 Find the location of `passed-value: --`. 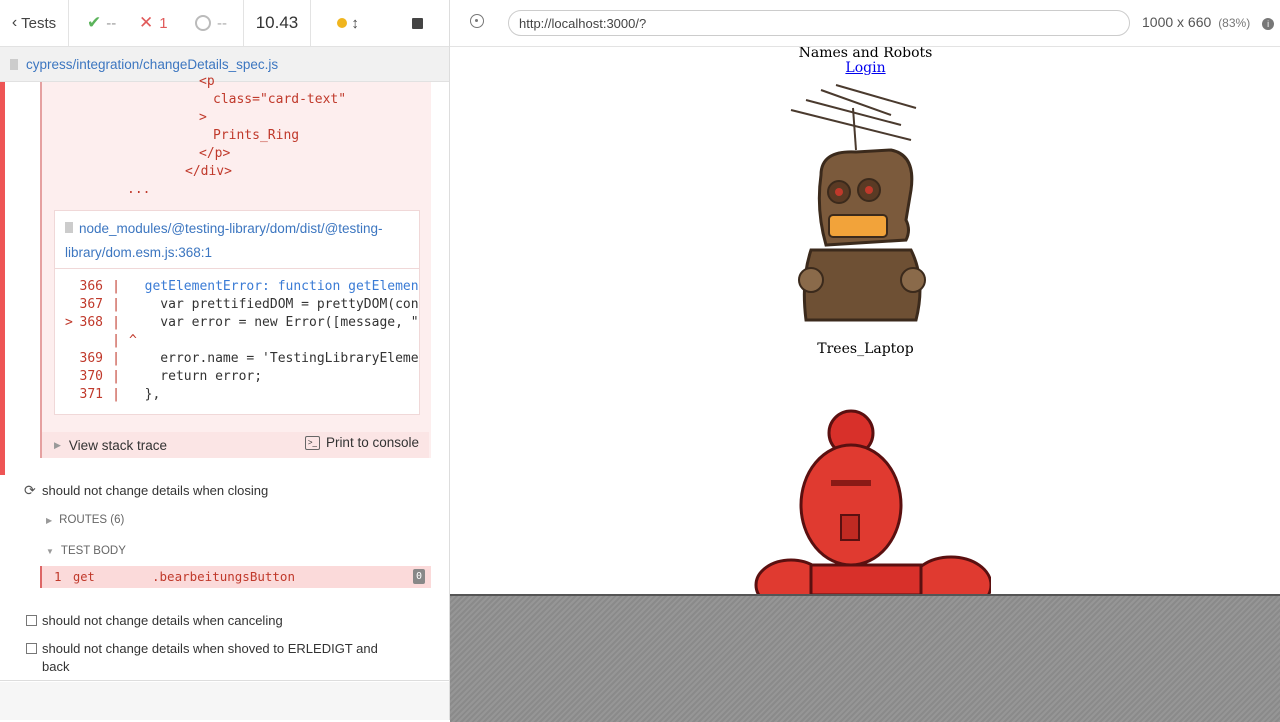

passed-value: -- is located at coordinates (111, 23).